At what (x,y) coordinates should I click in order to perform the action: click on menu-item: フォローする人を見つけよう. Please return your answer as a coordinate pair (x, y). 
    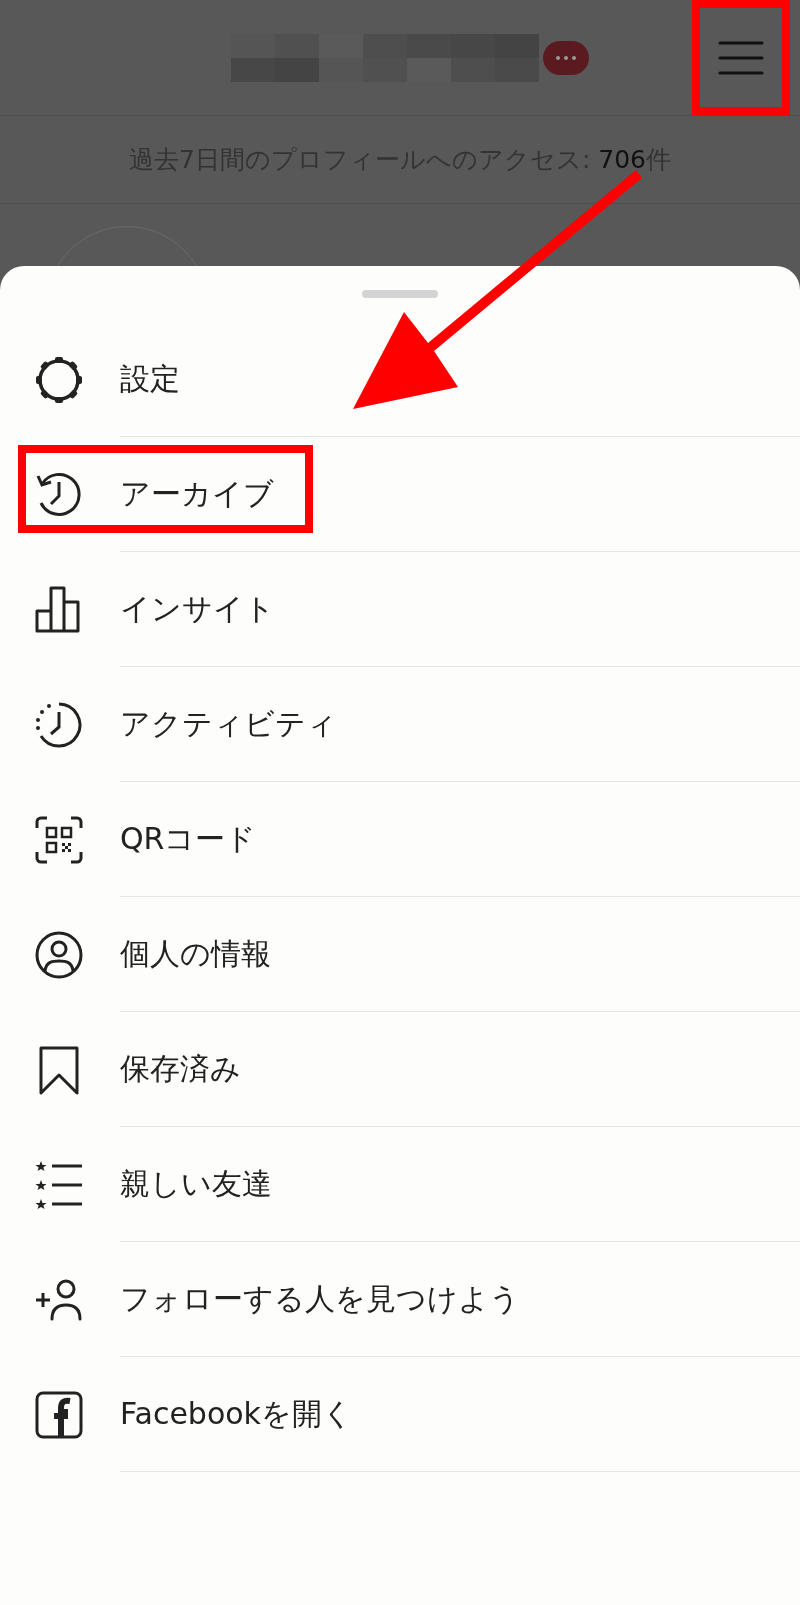
    Looking at the image, I should click on (400, 1299).